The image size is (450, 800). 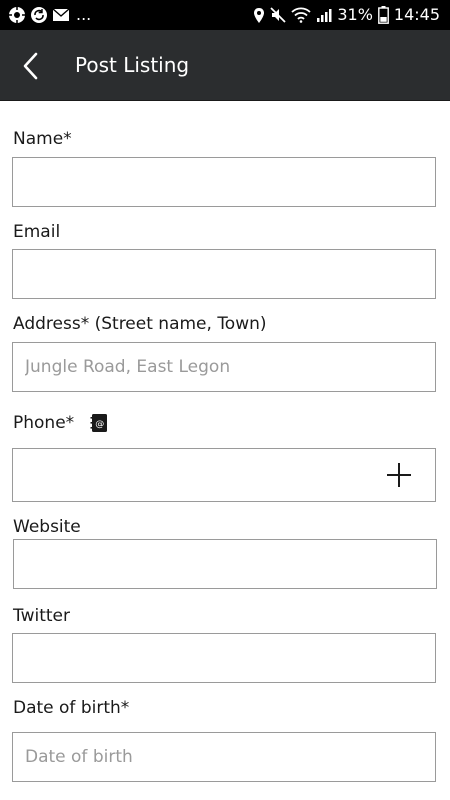 What do you see at coordinates (225, 15) in the screenshot?
I see `status-bar: ... 31% 14:45` at bounding box center [225, 15].